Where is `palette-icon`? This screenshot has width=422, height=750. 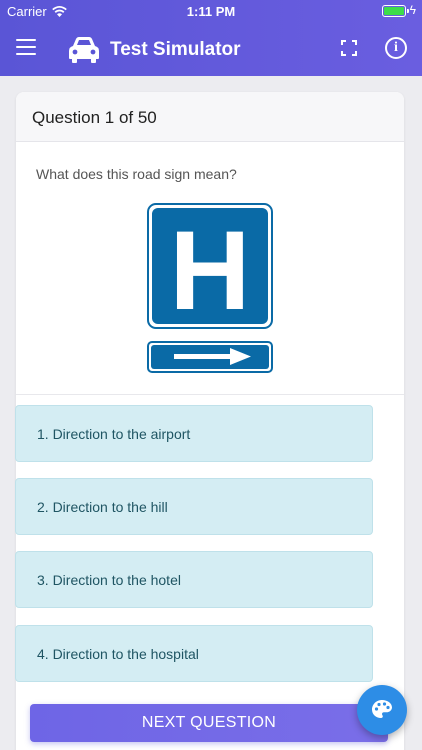
palette-icon is located at coordinates (382, 709).